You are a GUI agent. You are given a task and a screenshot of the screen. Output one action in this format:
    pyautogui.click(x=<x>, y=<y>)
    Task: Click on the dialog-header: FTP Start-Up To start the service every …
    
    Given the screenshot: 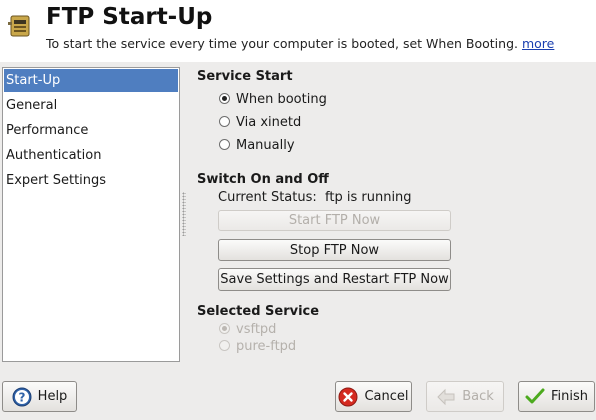 What is the action you would take?
    pyautogui.click(x=298, y=31)
    